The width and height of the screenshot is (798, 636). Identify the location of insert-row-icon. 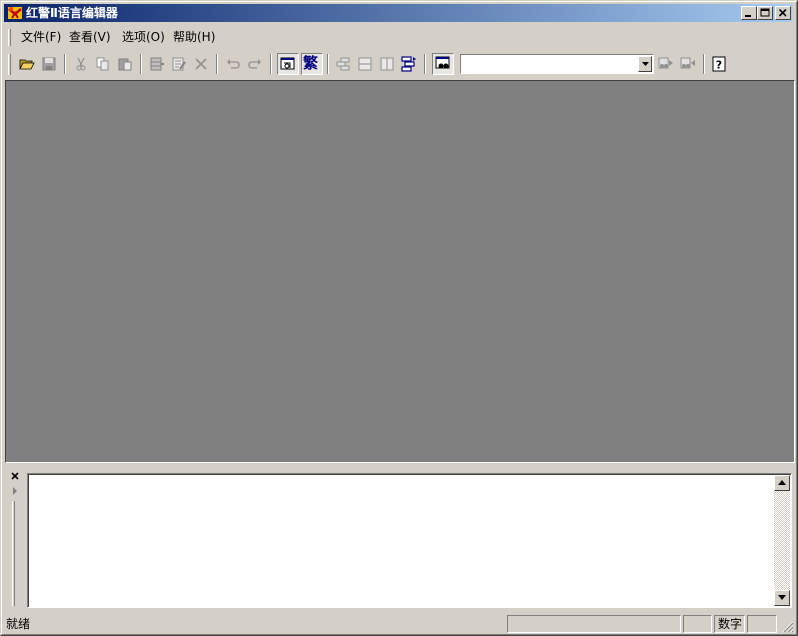
(157, 64).